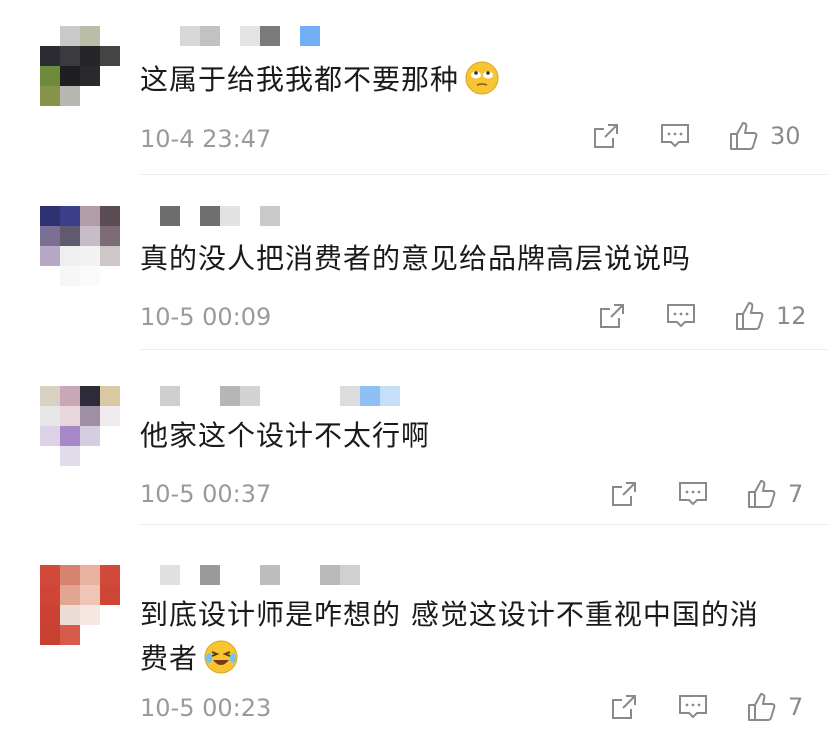 Image resolution: width=828 pixels, height=738 pixels. Describe the element at coordinates (206, 139) in the screenshot. I see `comment-time: 10-4 23:47` at that location.